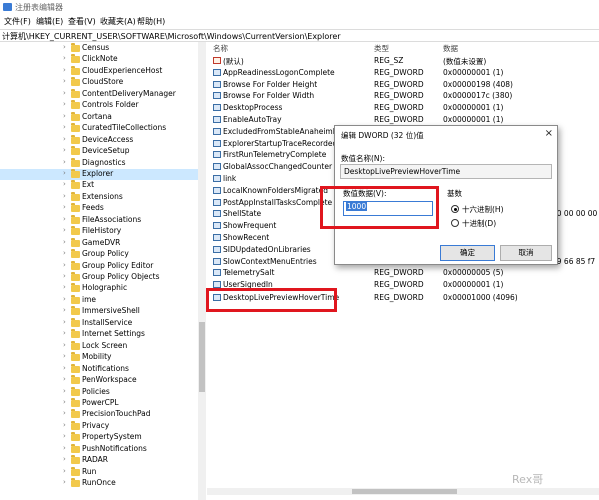 The width and height of the screenshot is (599, 500). I want to click on tree-item: › RunOnce, so click(99, 483).